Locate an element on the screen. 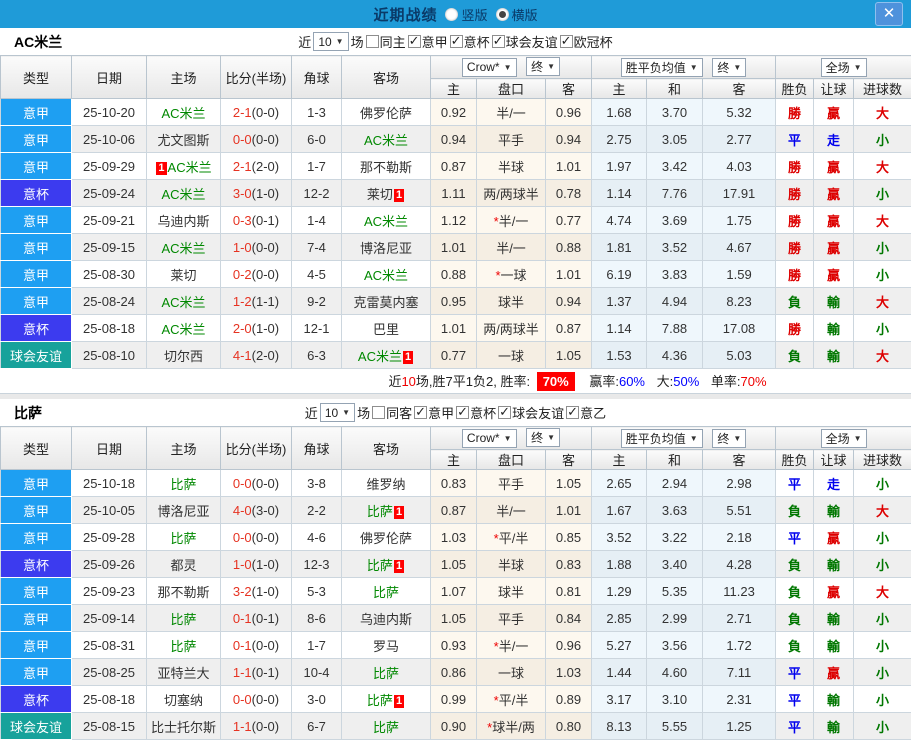  cell-euro-away-odds: 1.25 is located at coordinates (739, 726).